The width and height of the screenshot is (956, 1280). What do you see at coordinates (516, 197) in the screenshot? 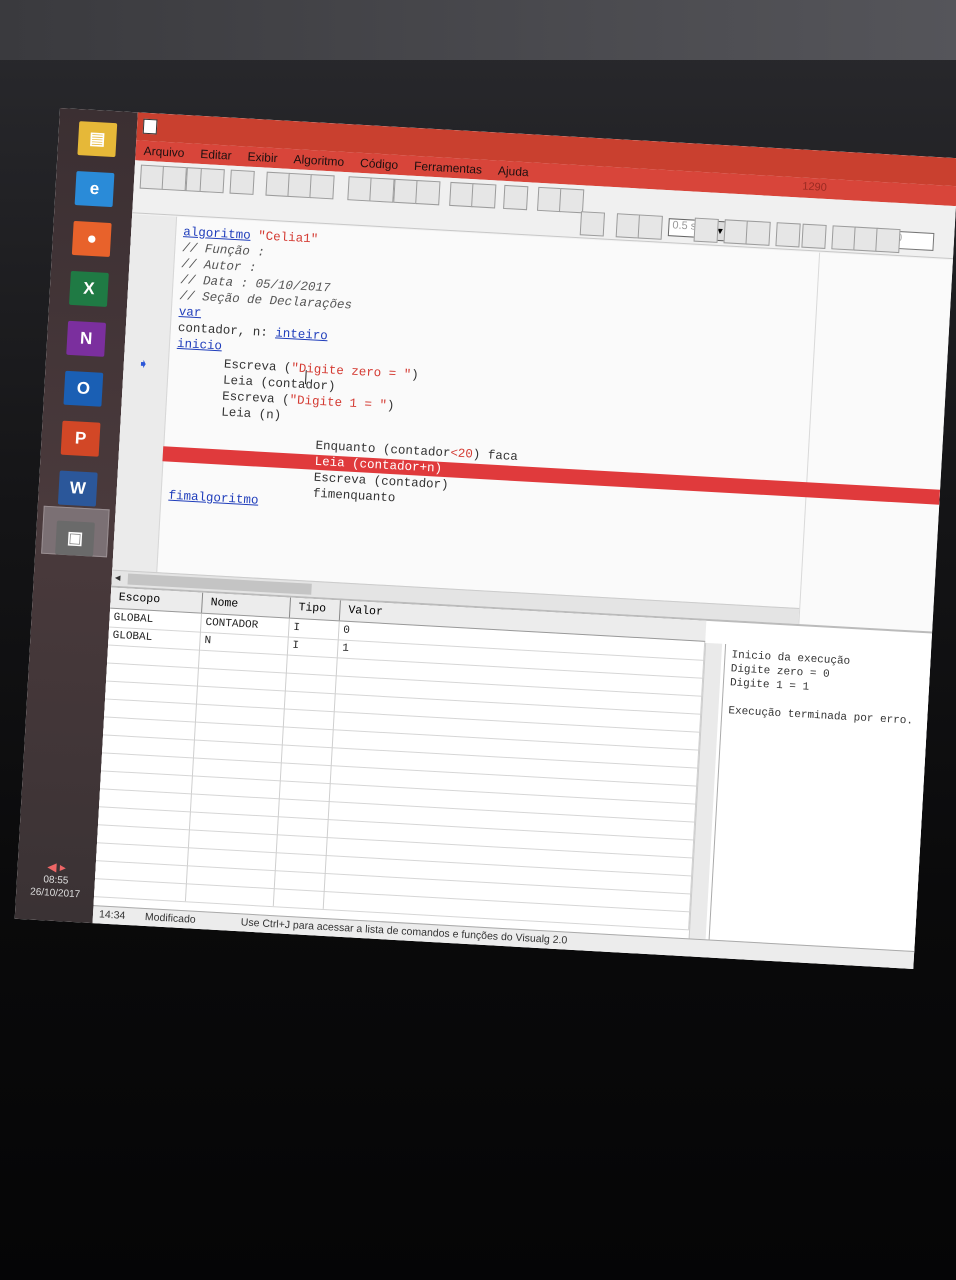
I see `indent-icon` at bounding box center [516, 197].